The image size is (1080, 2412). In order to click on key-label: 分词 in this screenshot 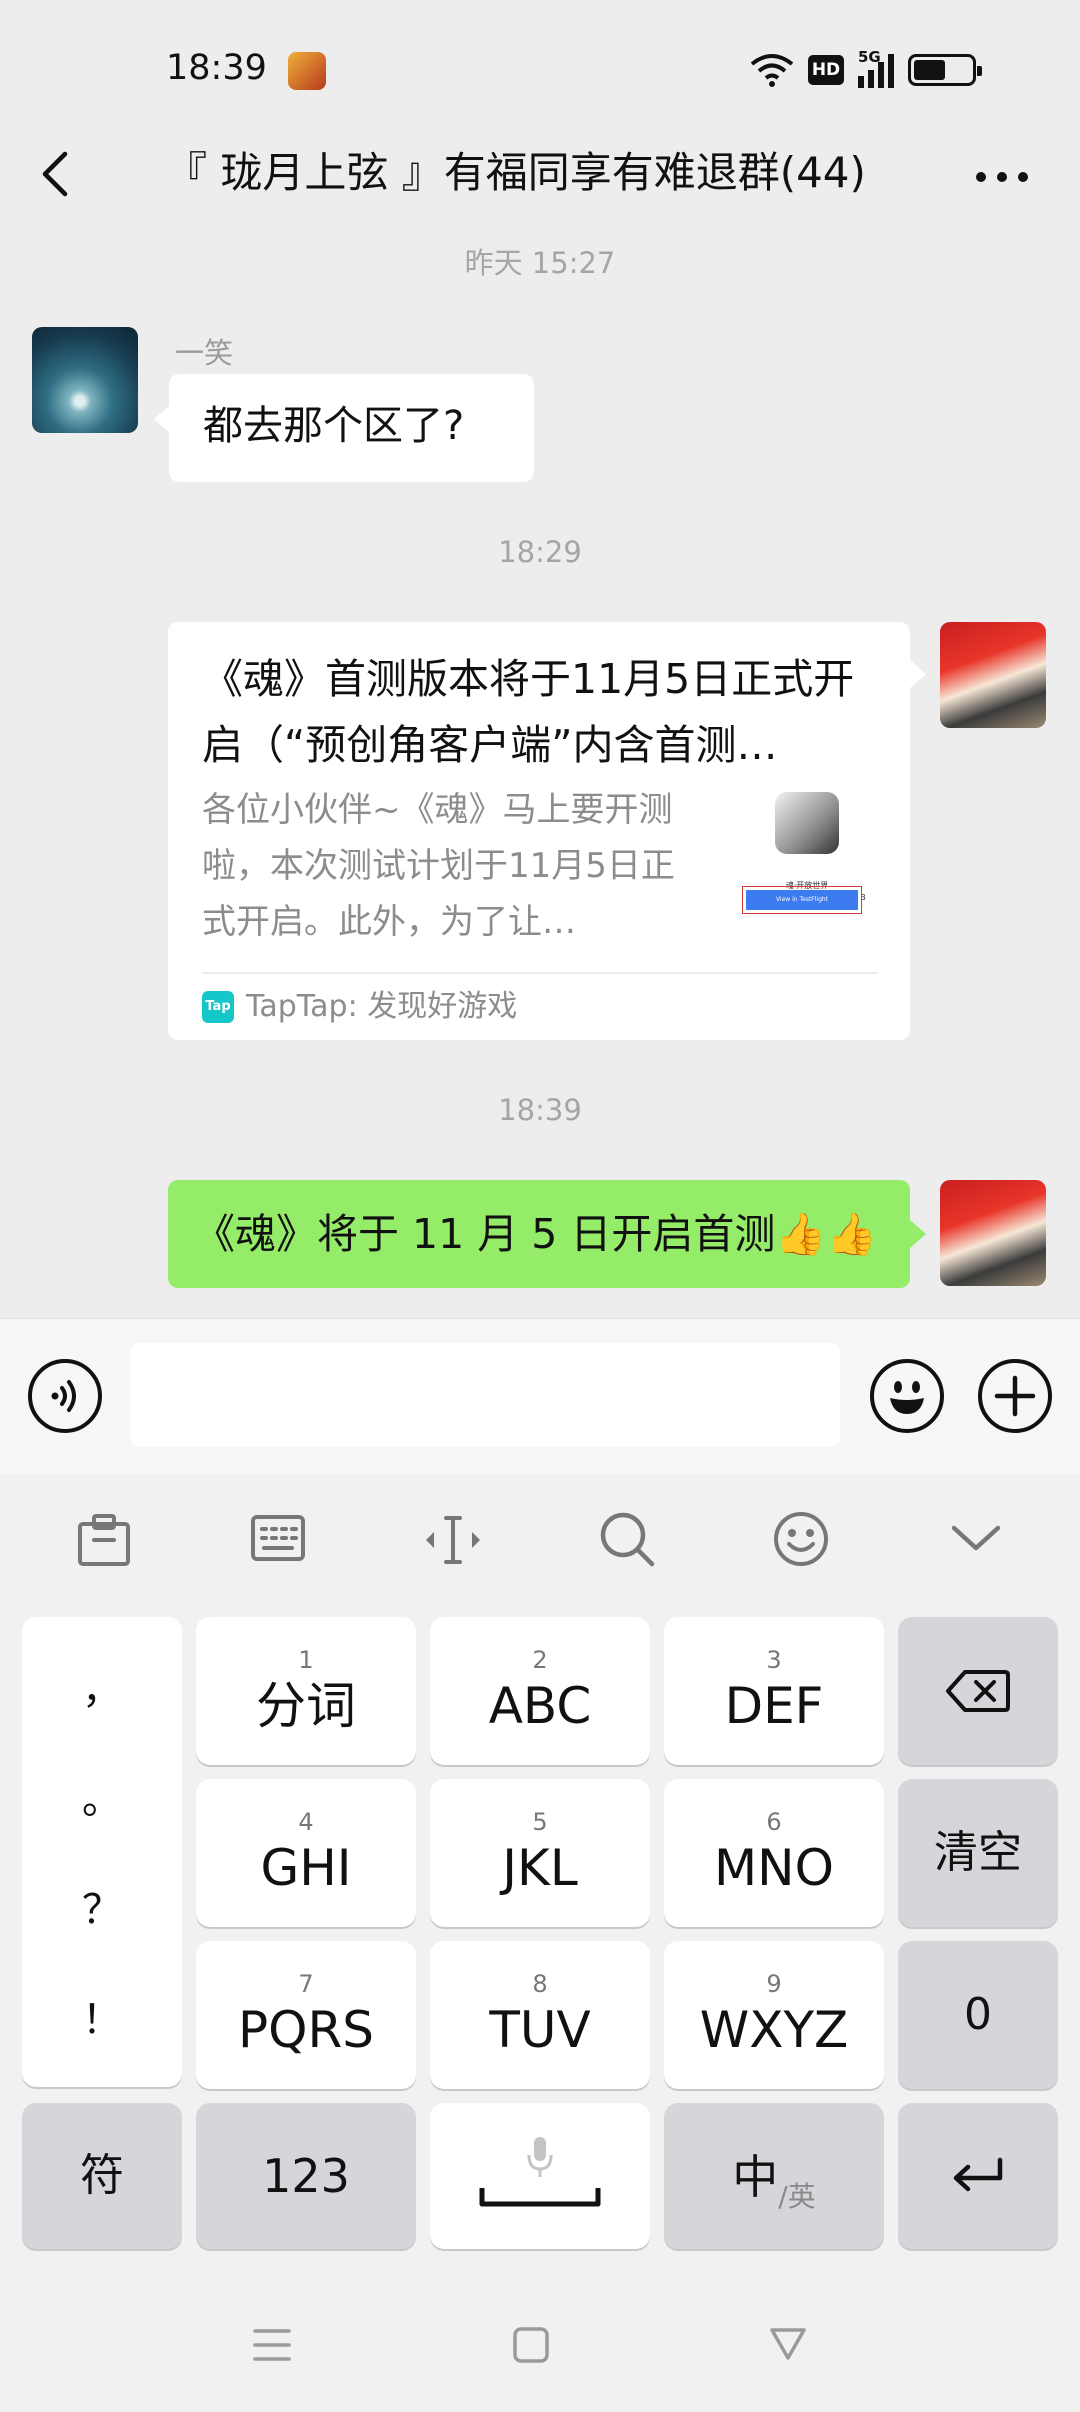, I will do `click(306, 1706)`.